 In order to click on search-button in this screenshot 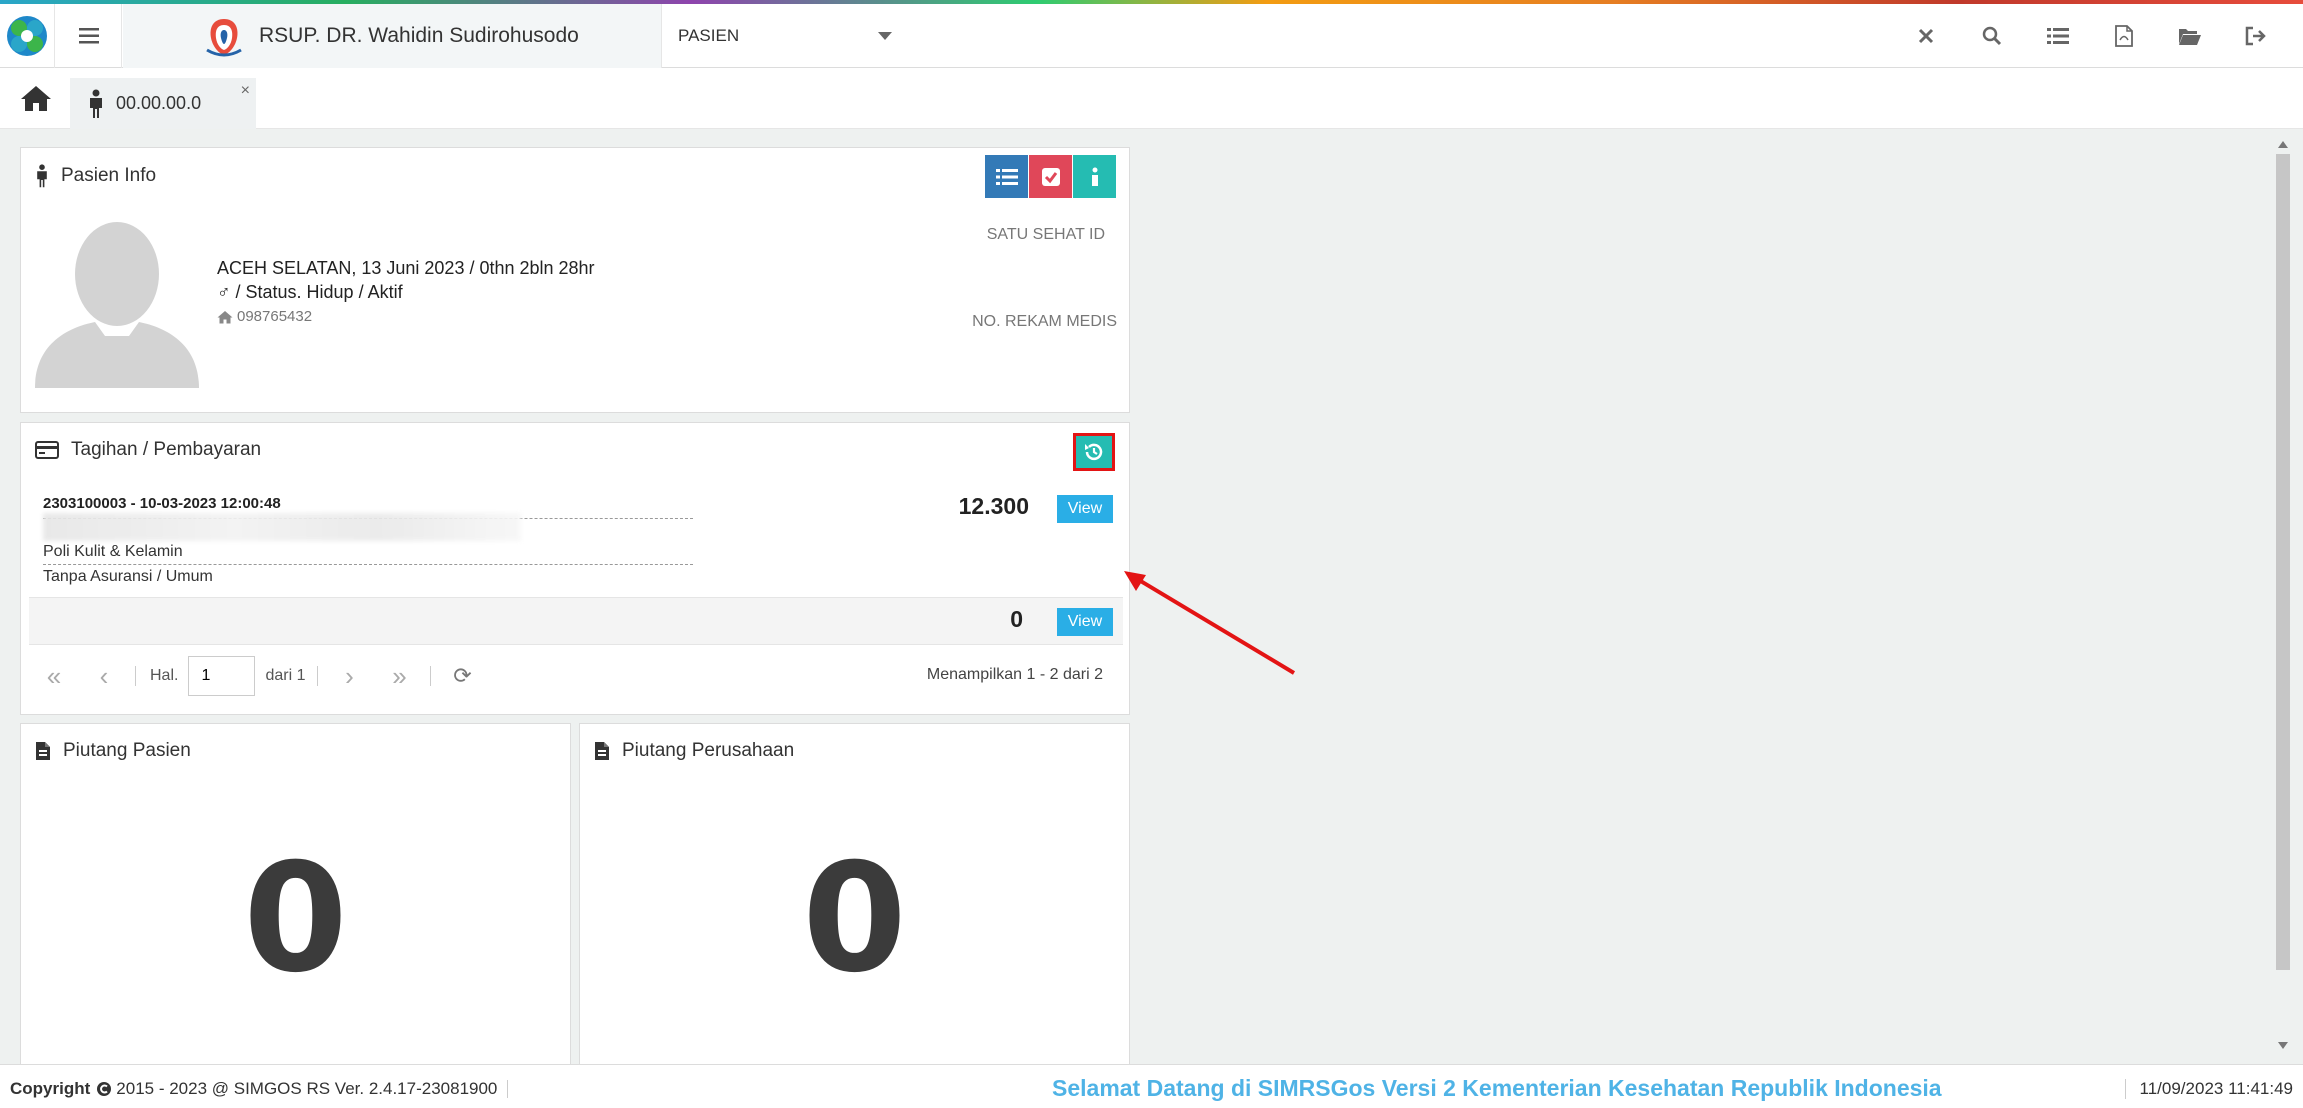, I will do `click(1992, 36)`.